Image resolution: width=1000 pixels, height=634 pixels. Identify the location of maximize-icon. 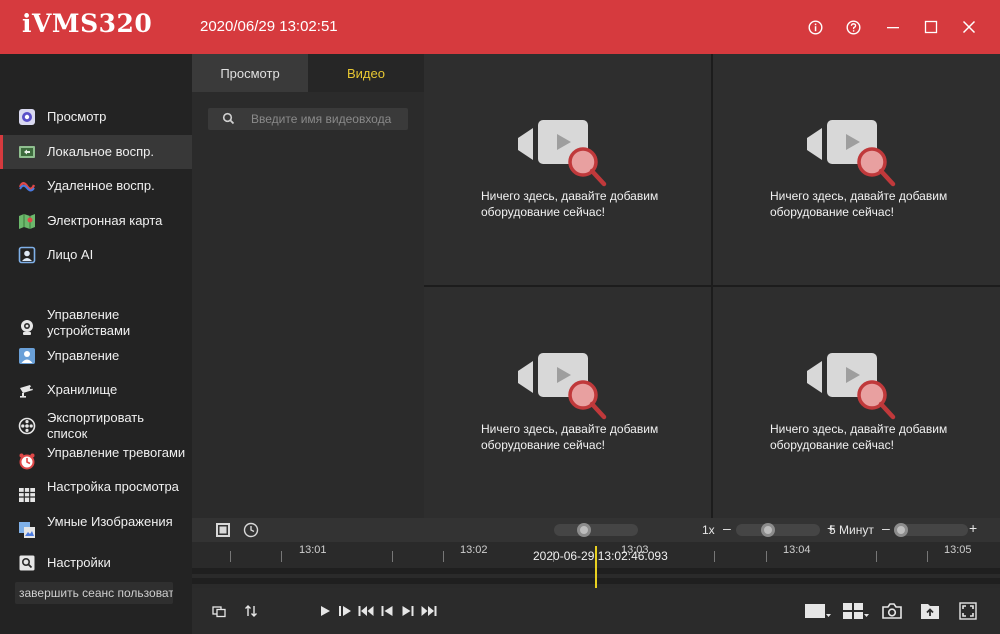
(931, 27).